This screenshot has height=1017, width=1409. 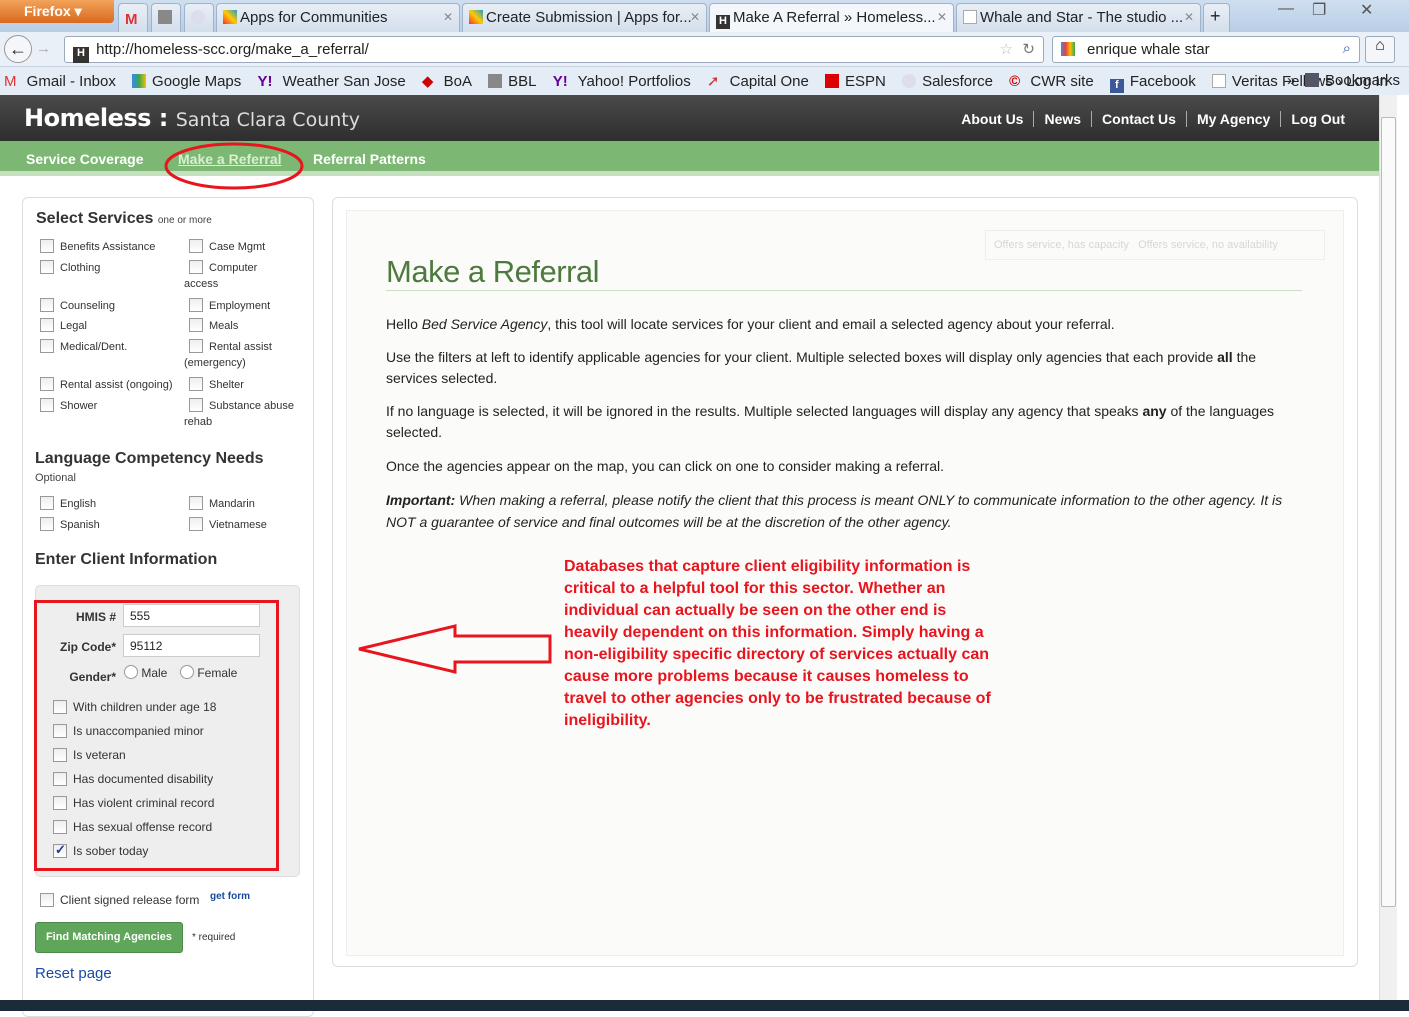 I want to click on search-icon: ⌕, so click(x=1347, y=48).